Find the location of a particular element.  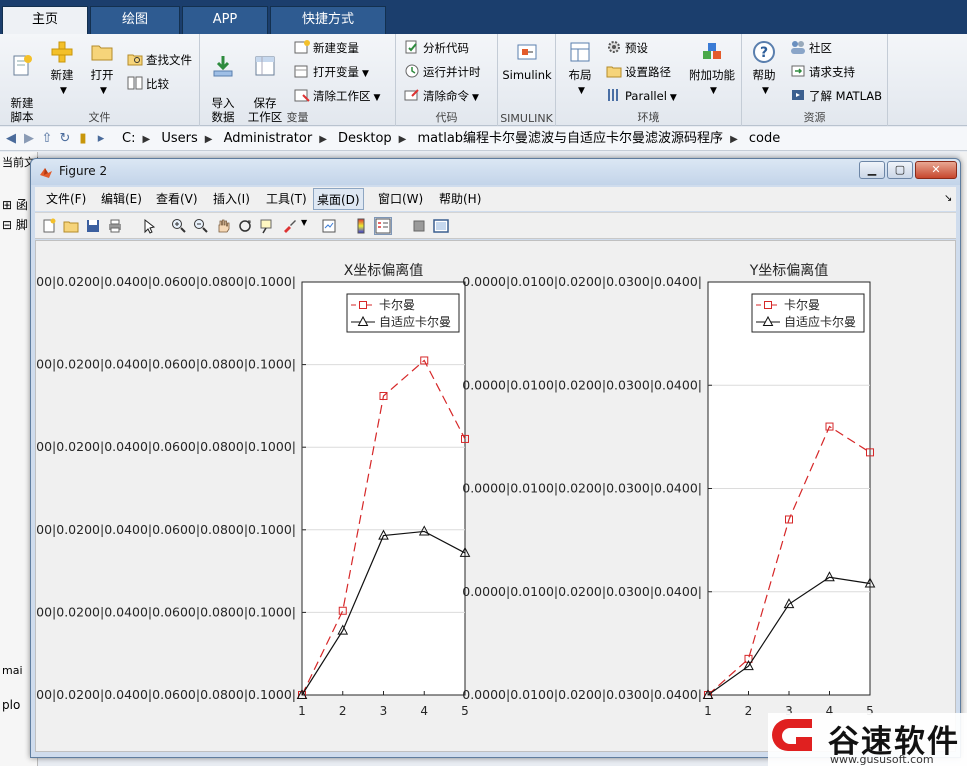

new-variable-button: 新建变量 is located at coordinates (326, 48).